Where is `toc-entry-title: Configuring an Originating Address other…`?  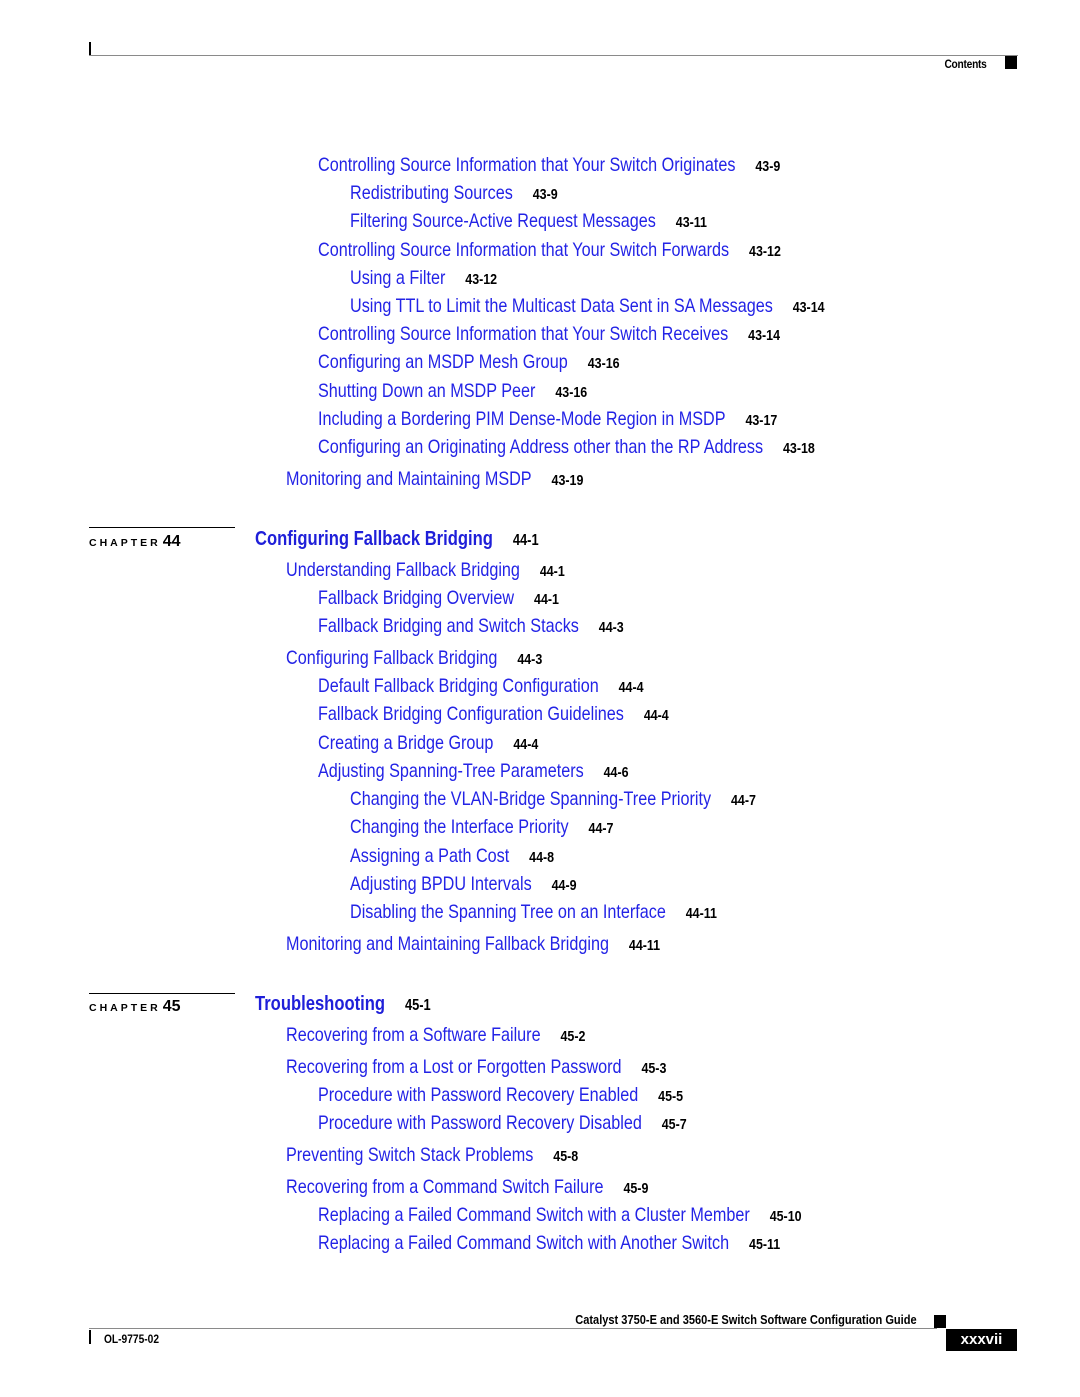 toc-entry-title: Configuring an Originating Address other… is located at coordinates (541, 447).